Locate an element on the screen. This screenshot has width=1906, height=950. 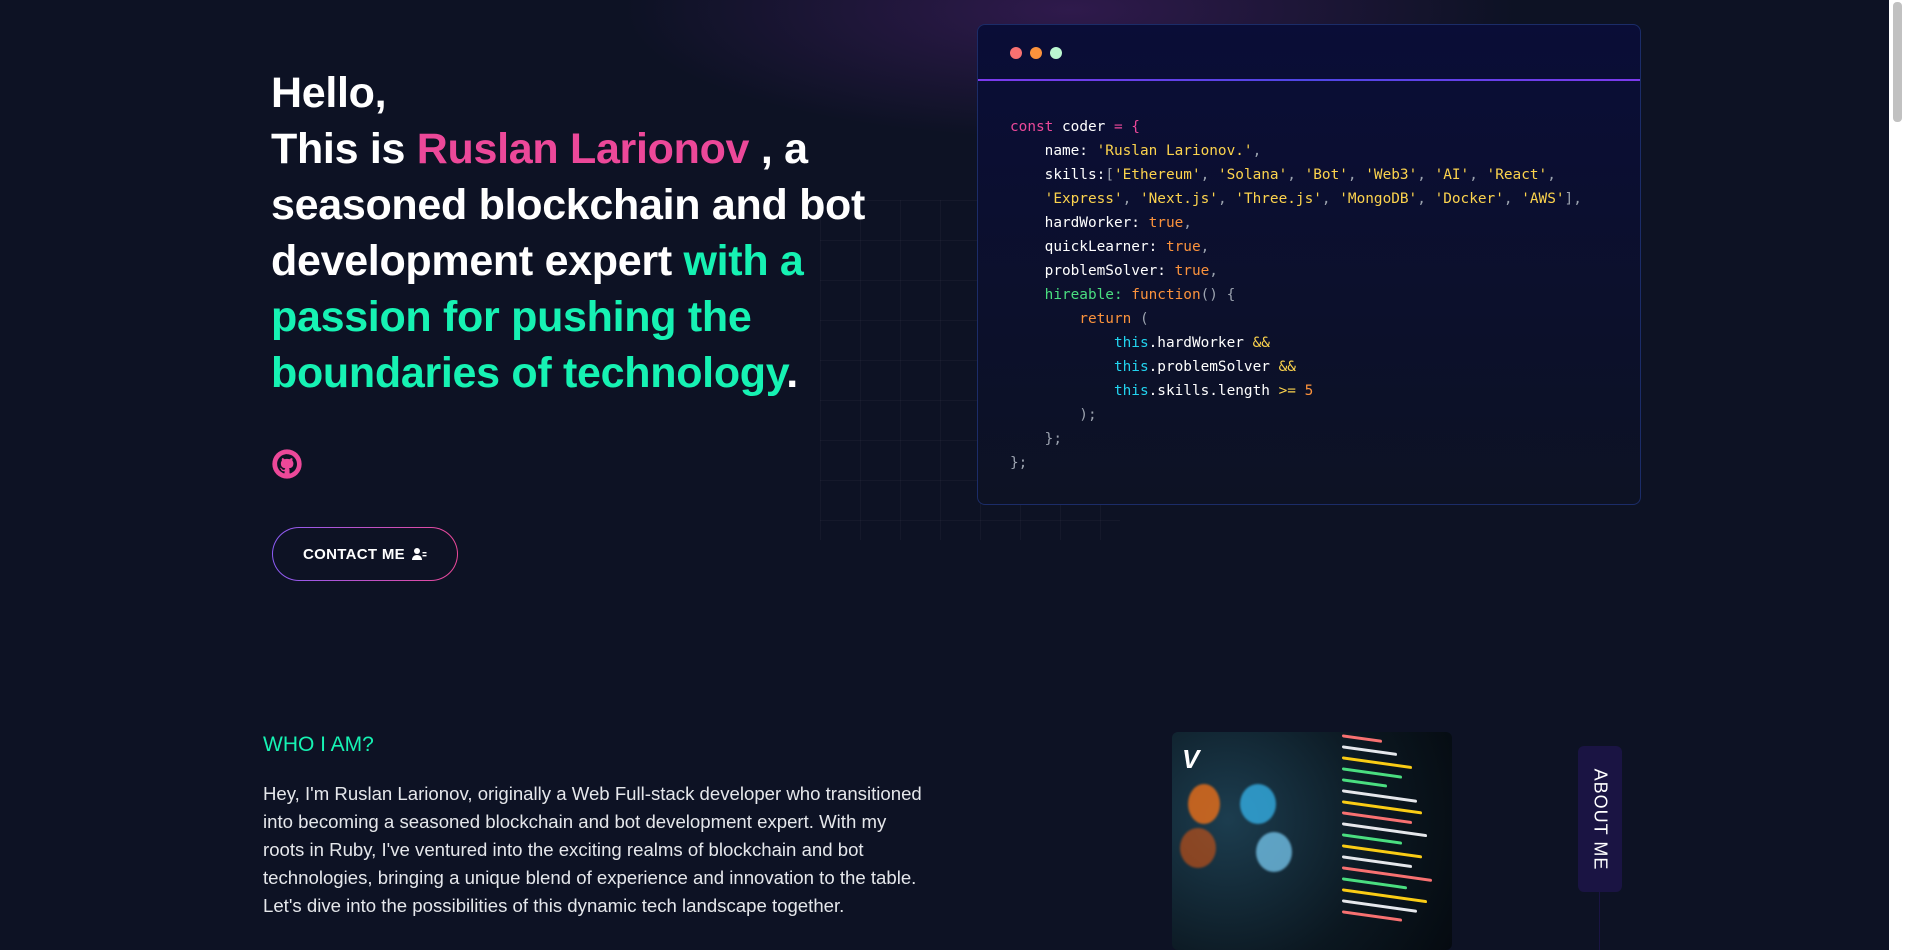
user-icon is located at coordinates (419, 554).